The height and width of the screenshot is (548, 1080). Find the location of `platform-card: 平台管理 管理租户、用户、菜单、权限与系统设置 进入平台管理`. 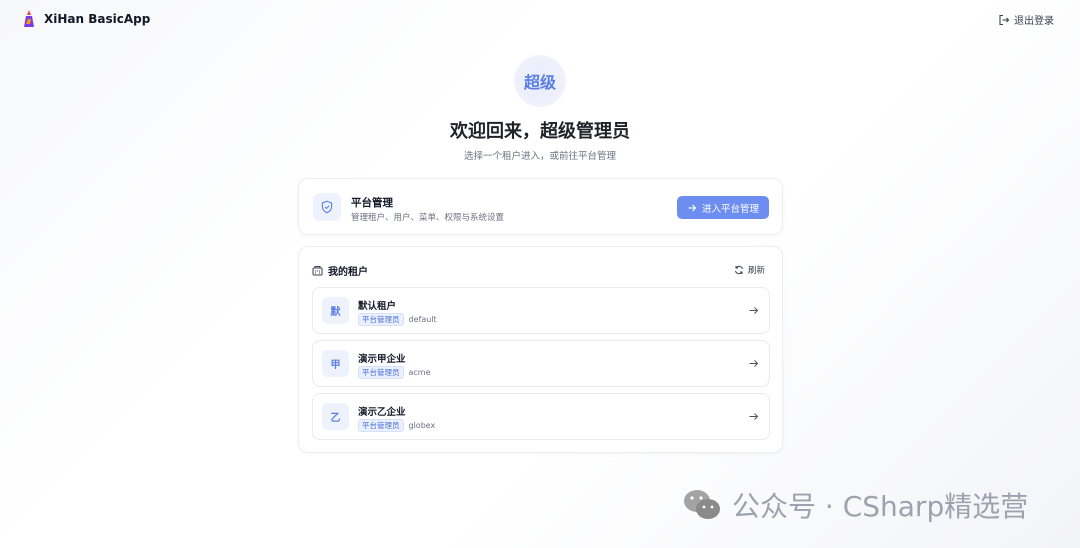

platform-card: 平台管理 管理租户、用户、菜单、权限与系统设置 进入平台管理 is located at coordinates (540, 206).